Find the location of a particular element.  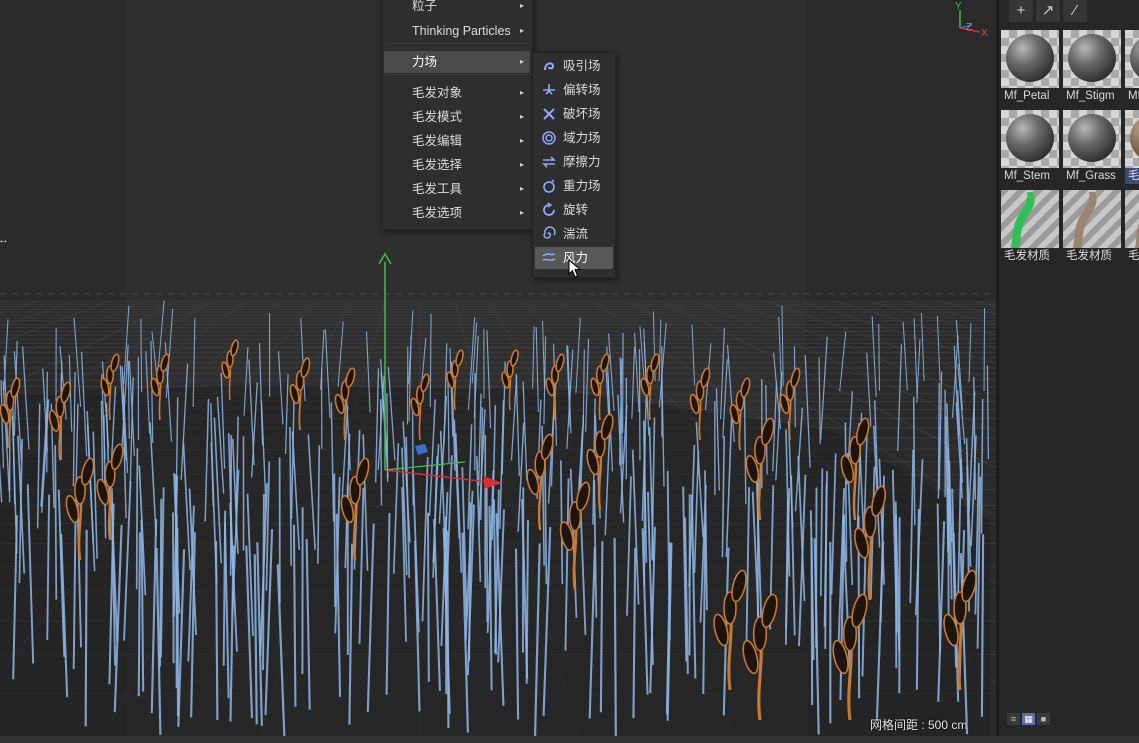

submenu-item: 湍流 is located at coordinates (574, 234).